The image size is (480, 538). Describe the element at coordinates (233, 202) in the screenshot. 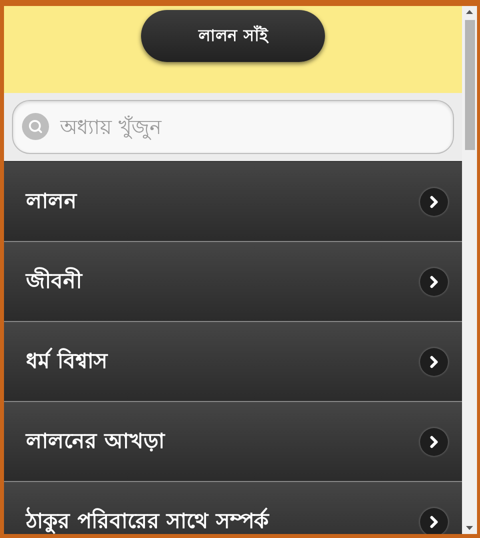

I see `menu-item: লালন` at that location.